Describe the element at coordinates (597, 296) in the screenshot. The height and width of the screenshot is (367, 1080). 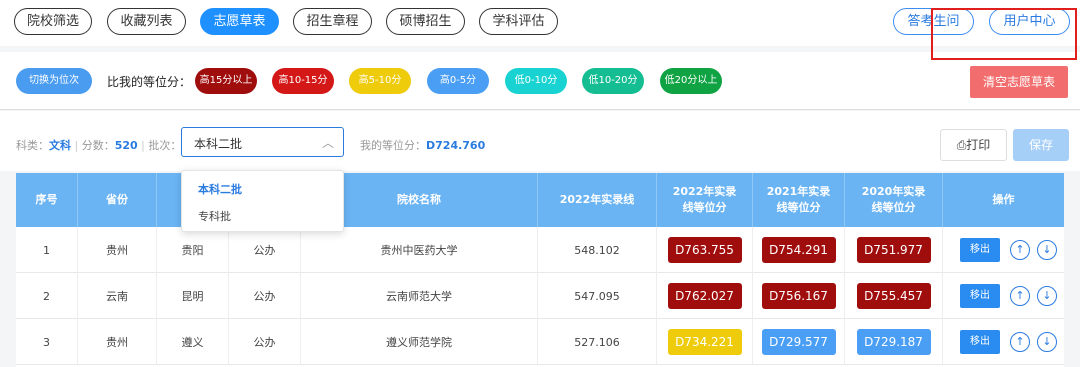
I see `cell-score: 547.095` at that location.